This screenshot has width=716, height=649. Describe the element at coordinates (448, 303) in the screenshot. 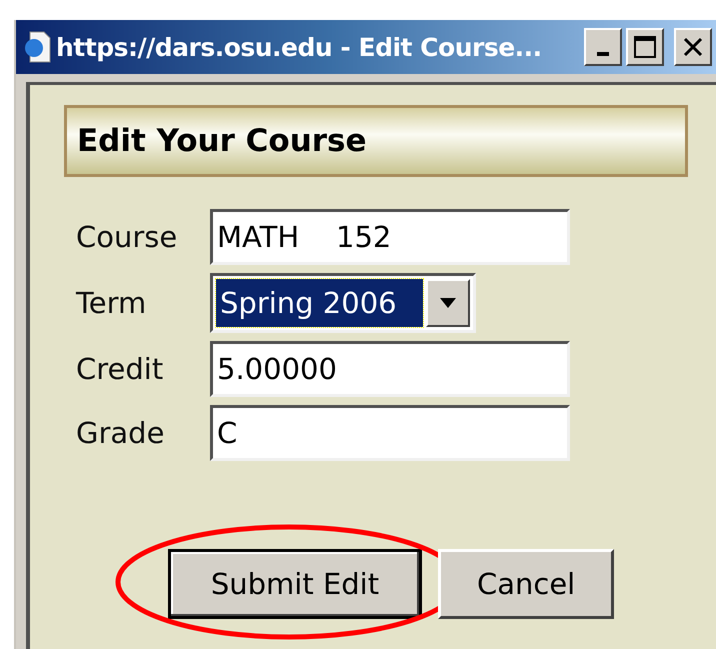

I see `caret-icon` at that location.